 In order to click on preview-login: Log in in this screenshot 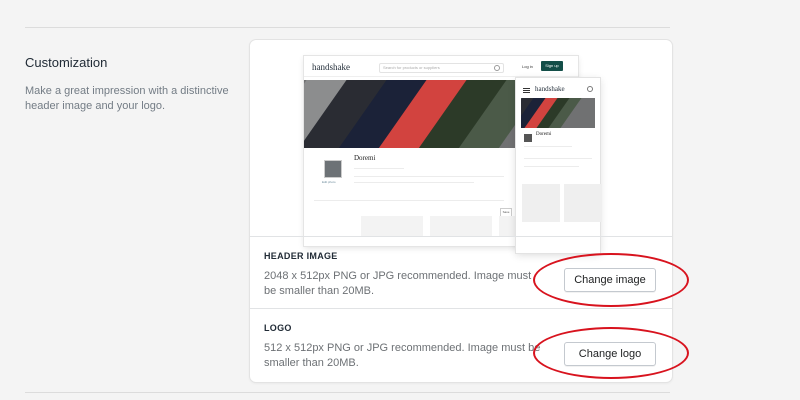, I will do `click(527, 66)`.